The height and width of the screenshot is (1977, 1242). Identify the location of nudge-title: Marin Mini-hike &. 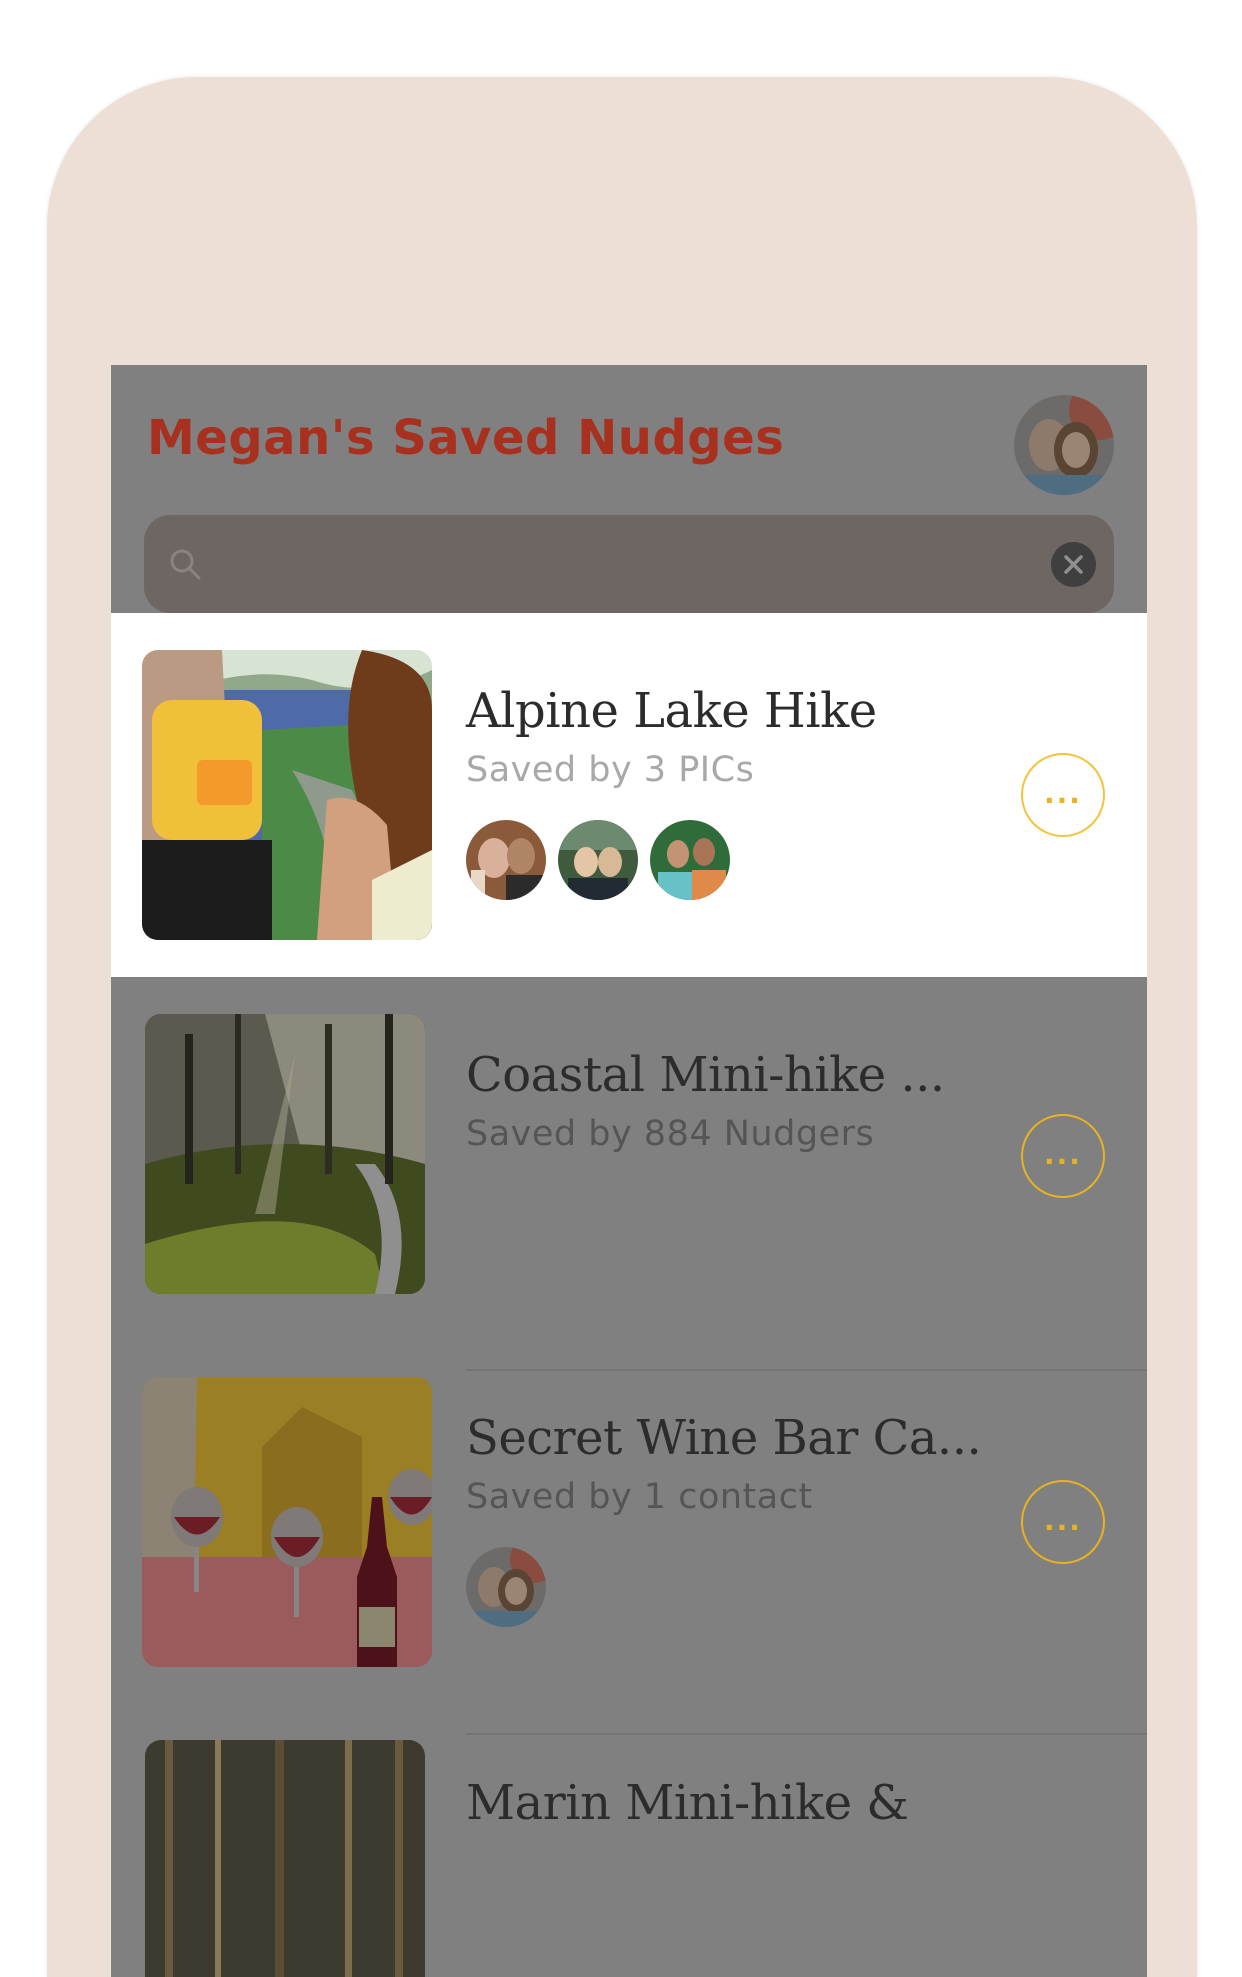
(687, 1803).